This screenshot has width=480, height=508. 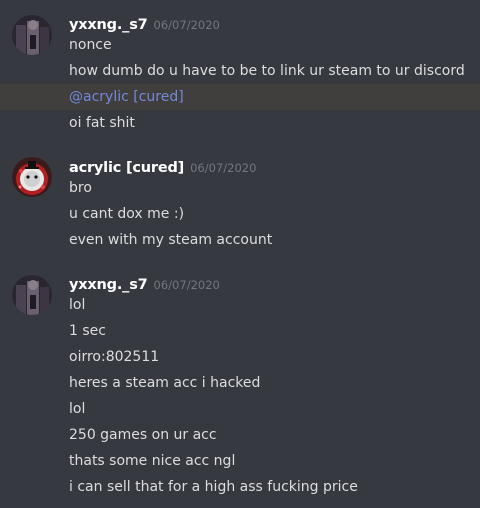 What do you see at coordinates (240, 357) in the screenshot?
I see `message-line: oirro:802511` at bounding box center [240, 357].